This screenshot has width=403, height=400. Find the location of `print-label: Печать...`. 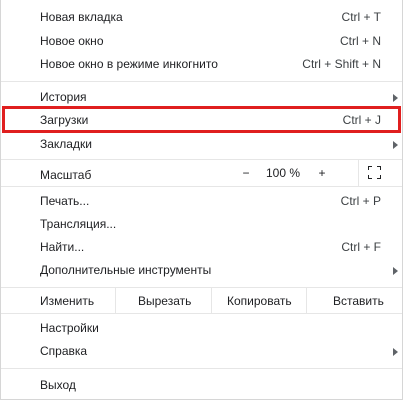

print-label: Печать... is located at coordinates (65, 201).